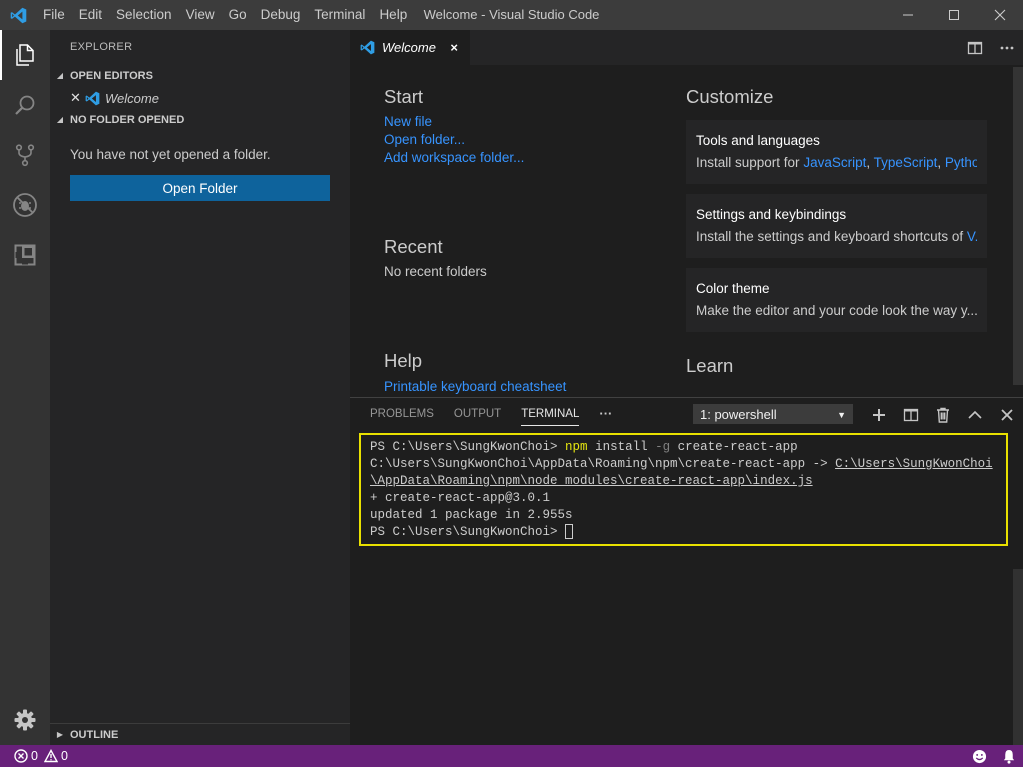 Image resolution: width=1023 pixels, height=767 pixels. I want to click on chevron-up-icon, so click(975, 414).